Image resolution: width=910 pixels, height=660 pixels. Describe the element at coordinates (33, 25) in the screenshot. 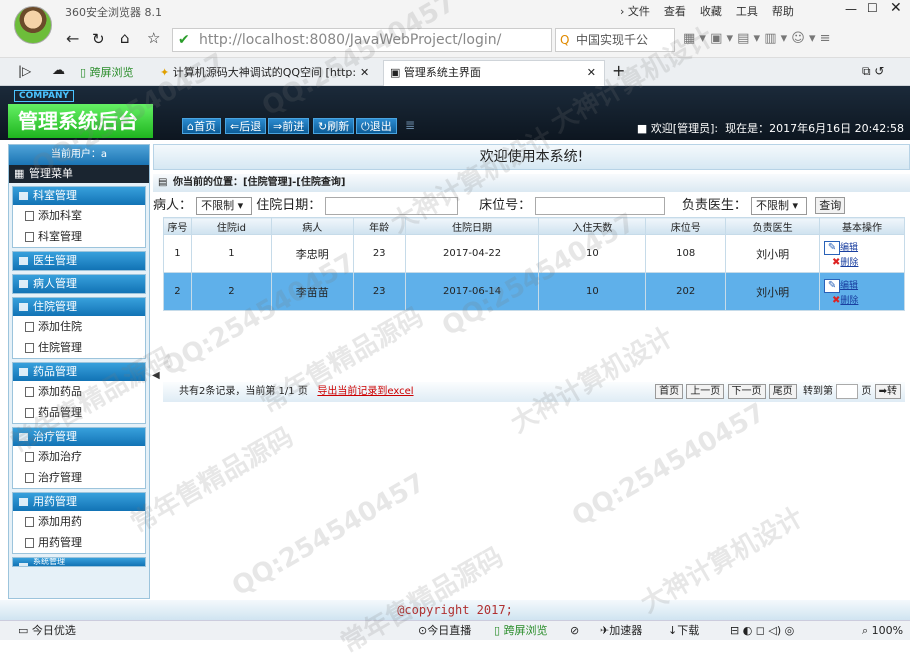

I see `avatar` at that location.